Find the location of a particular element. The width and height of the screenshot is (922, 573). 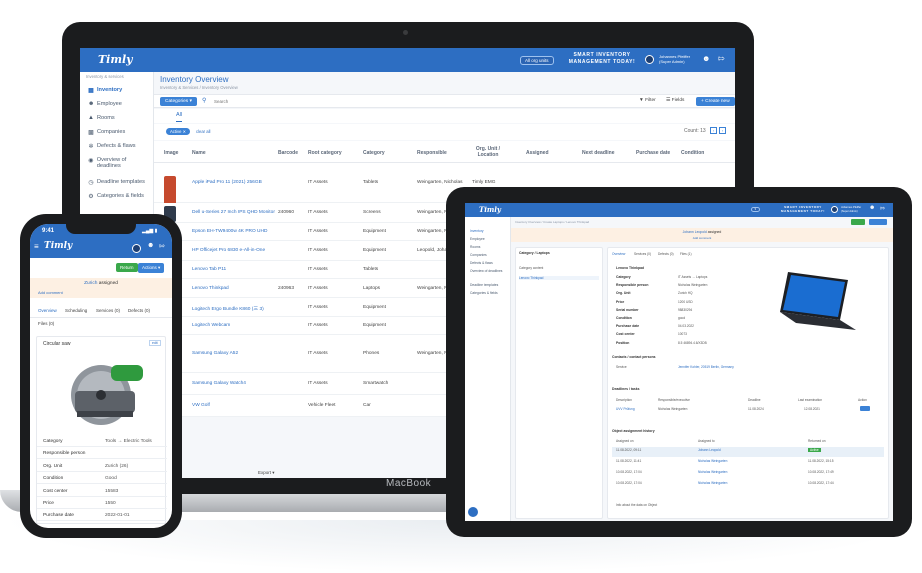

sidebar-item-companies: ▩ Companies is located at coordinates (119, 132).